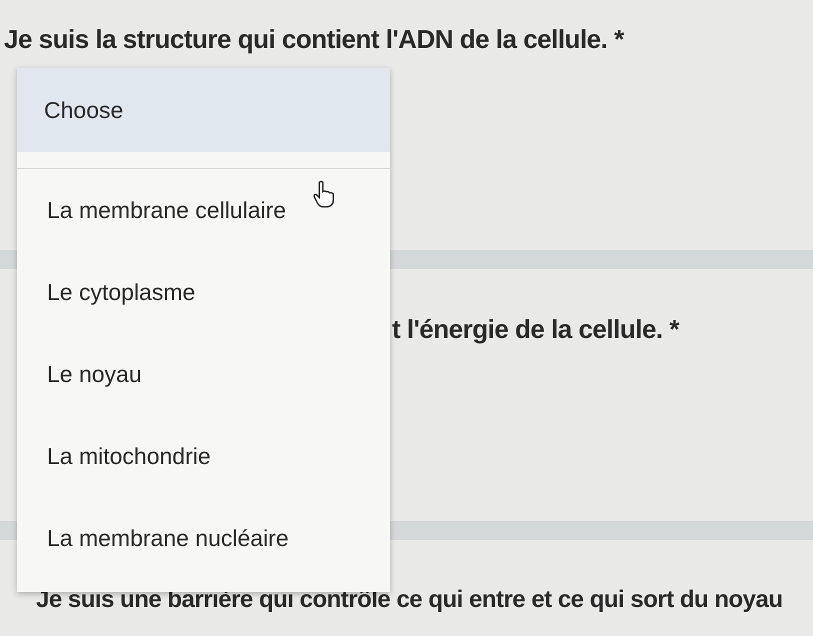 Image resolution: width=813 pixels, height=636 pixels. I want to click on dropdown-option: Choose, so click(203, 110).